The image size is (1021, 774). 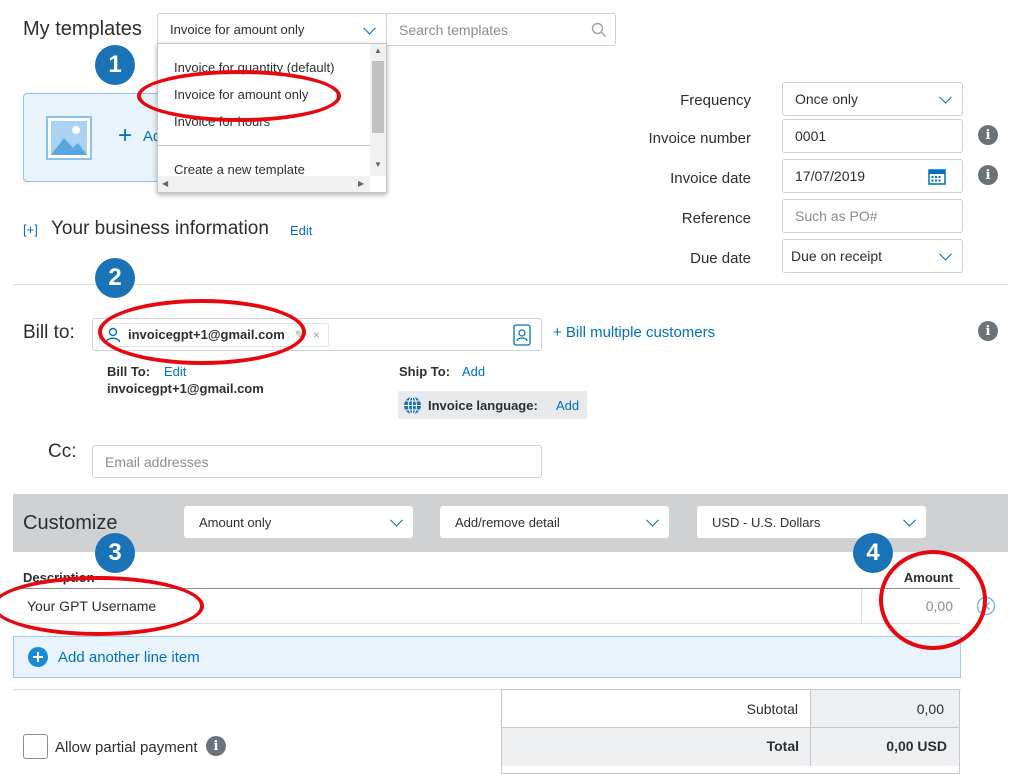 I want to click on subtotal-value: 0,00, so click(x=930, y=709).